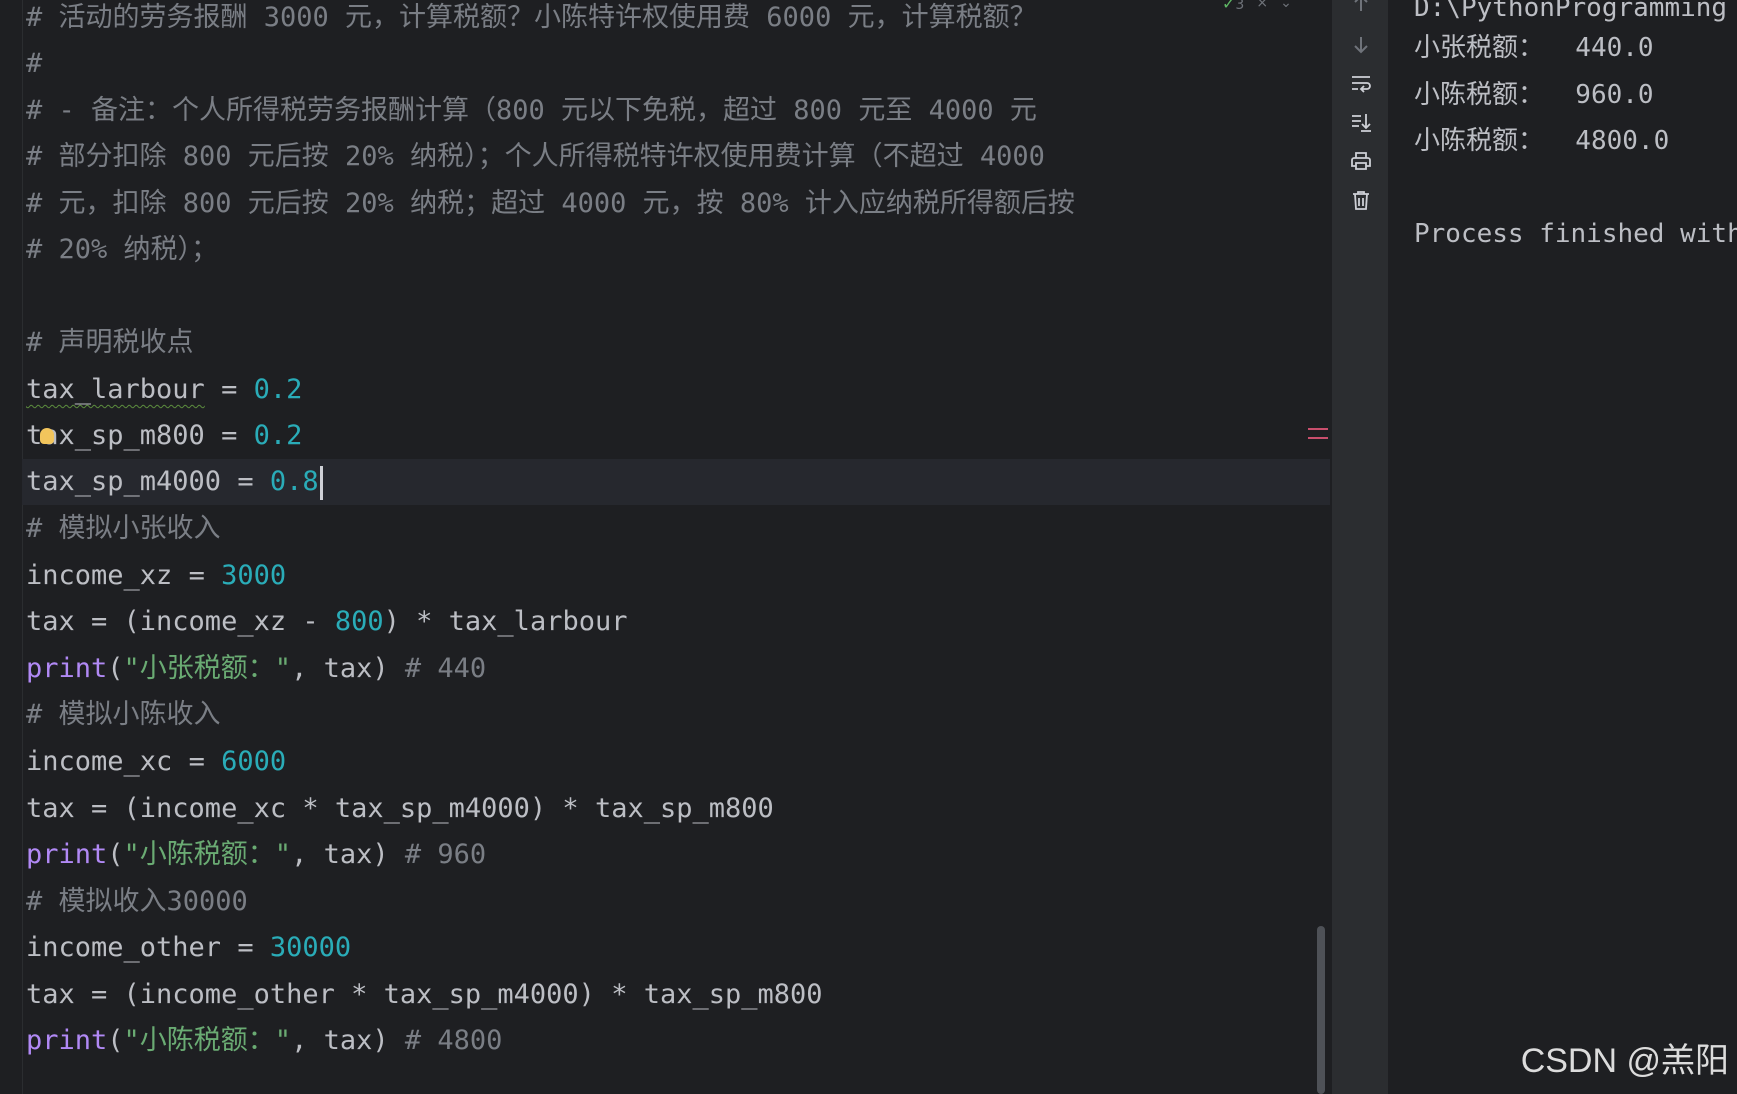 This screenshot has width=1737, height=1094. What do you see at coordinates (1262, 5) in the screenshot?
I see `close-icon: ×` at bounding box center [1262, 5].